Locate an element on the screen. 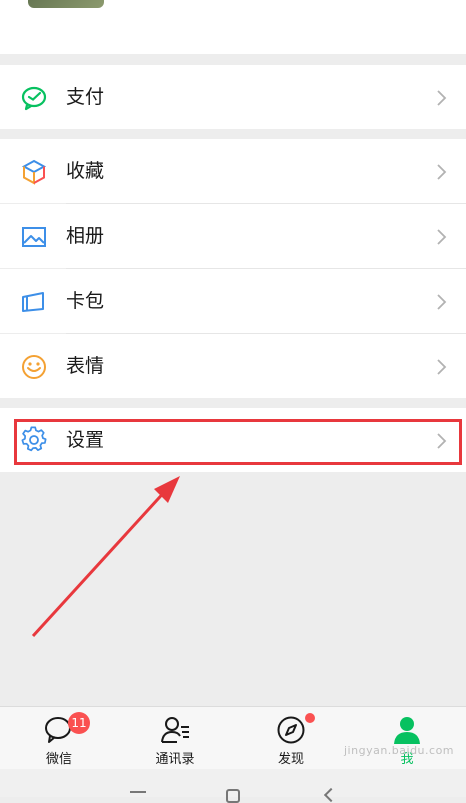 The height and width of the screenshot is (803, 466). contacts-icon is located at coordinates (175, 730).